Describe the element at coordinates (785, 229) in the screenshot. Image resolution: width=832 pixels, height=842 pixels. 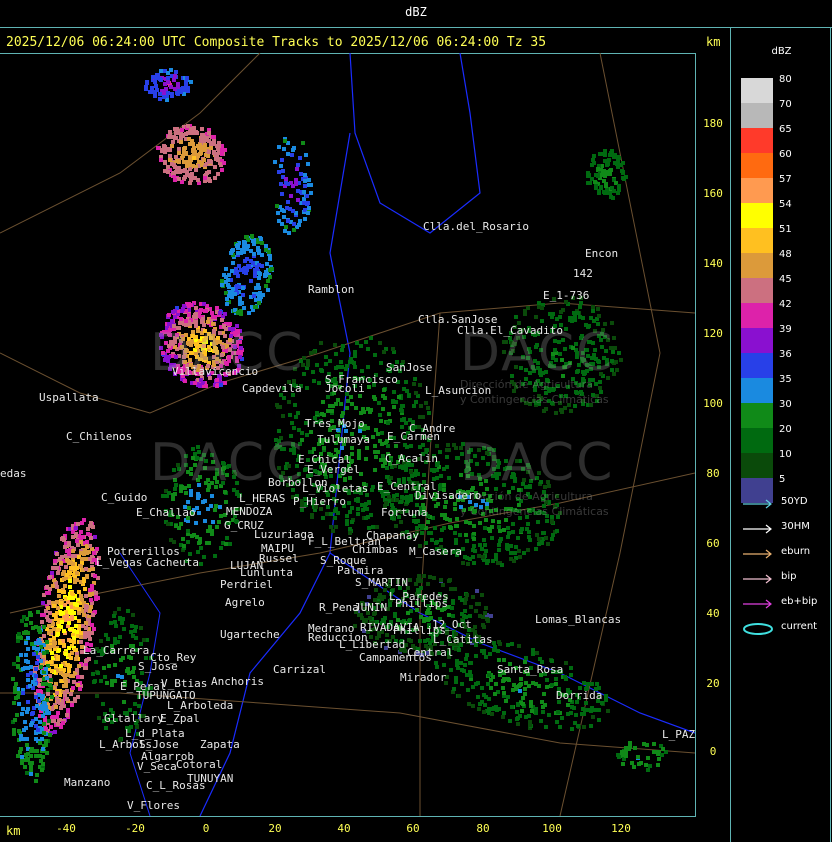
I see `legend-swatch-label: 51` at that location.